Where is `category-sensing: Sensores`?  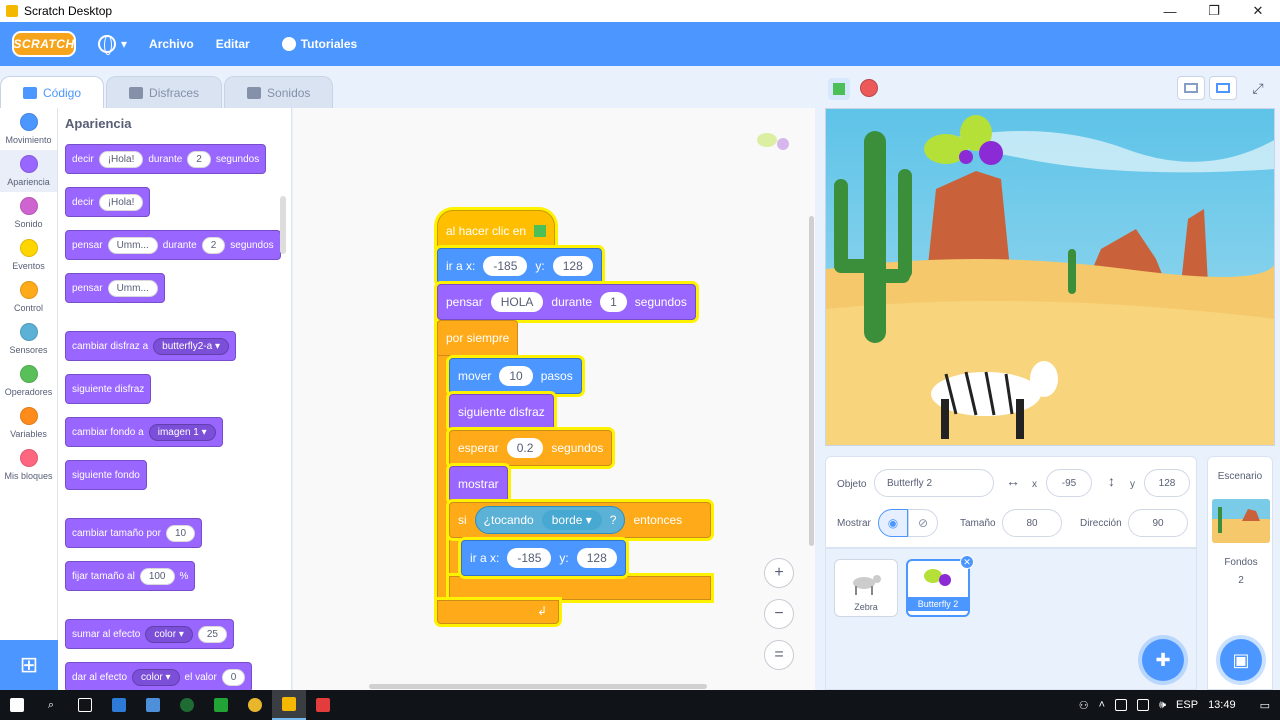 category-sensing: Sensores is located at coordinates (28, 339).